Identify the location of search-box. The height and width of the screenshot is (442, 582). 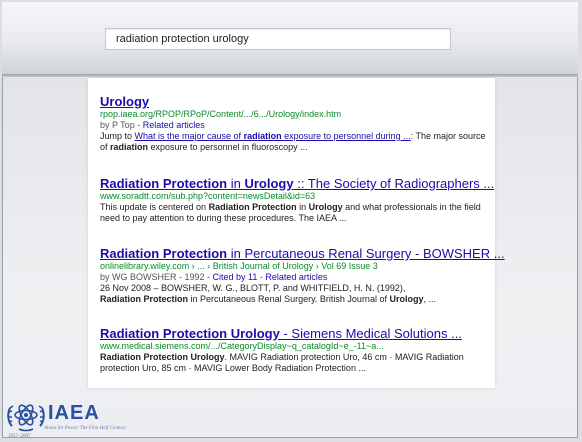
(278, 39).